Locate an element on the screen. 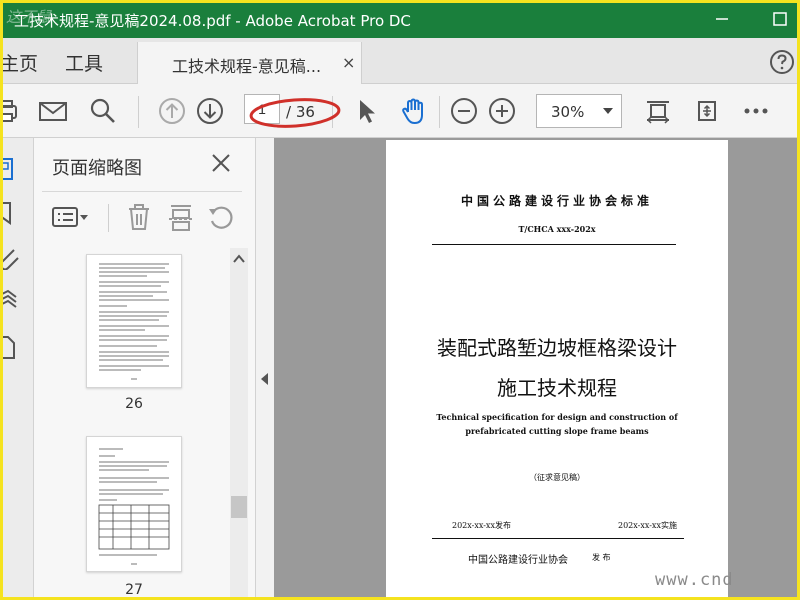  options-menu-icon is located at coordinates (71, 217).